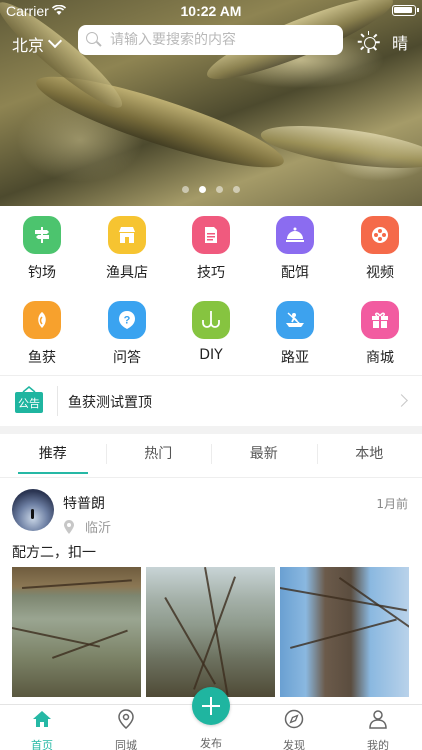 This screenshot has height=750, width=422. What do you see at coordinates (42, 273) in the screenshot?
I see `category-label: 钓场` at bounding box center [42, 273].